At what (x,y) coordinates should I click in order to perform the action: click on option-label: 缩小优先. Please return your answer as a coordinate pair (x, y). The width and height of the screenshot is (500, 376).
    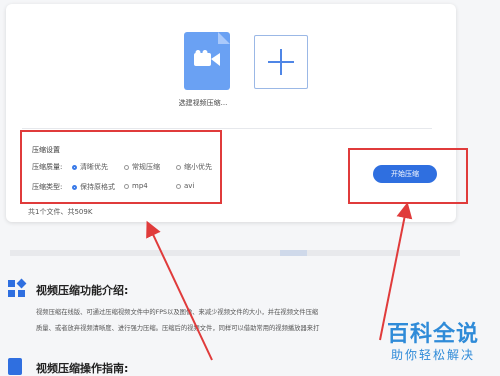
    Looking at the image, I should click on (198, 167).